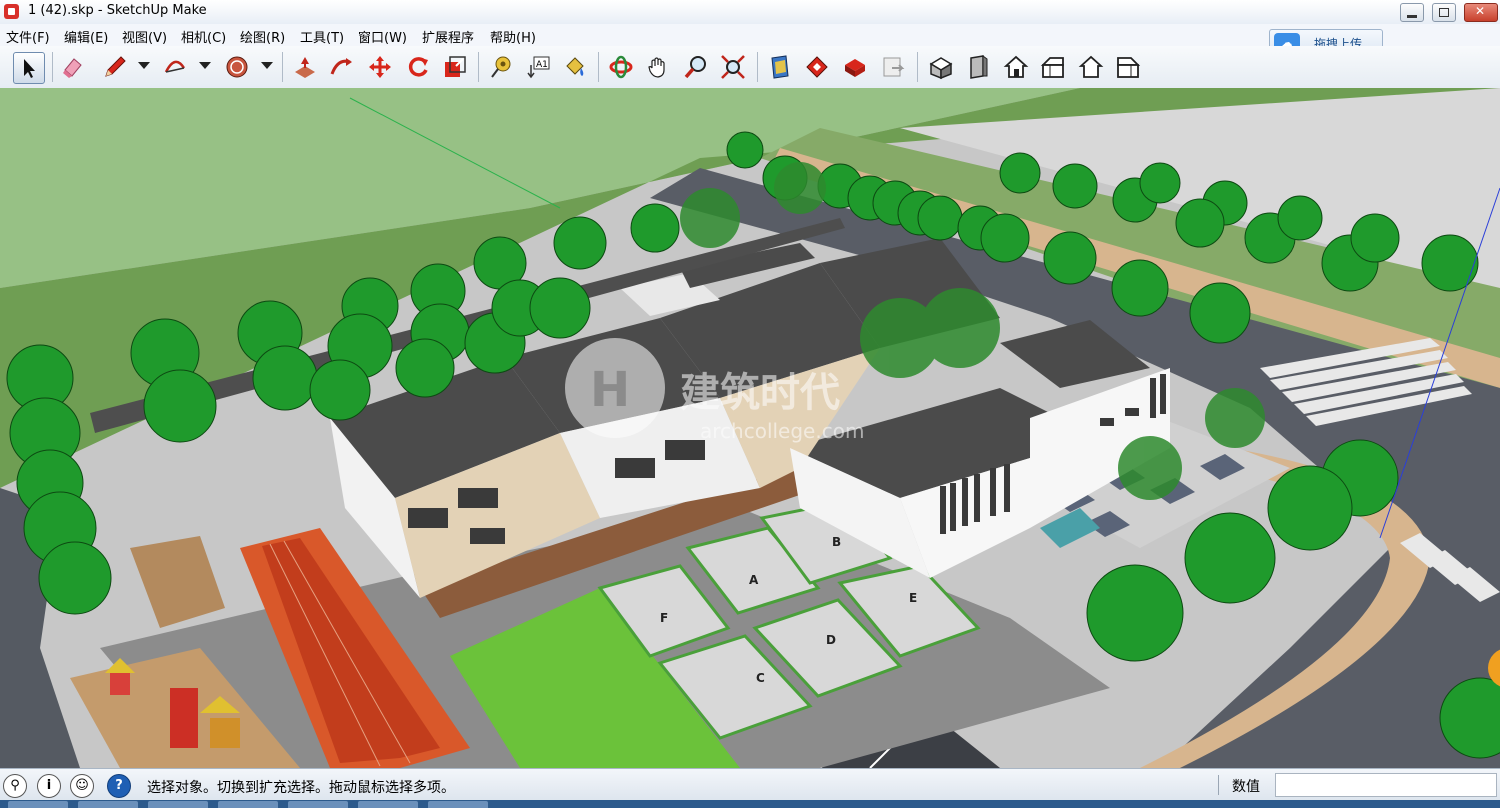 This screenshot has width=1500, height=808. I want to click on follow-me-tool-icon, so click(341, 67).